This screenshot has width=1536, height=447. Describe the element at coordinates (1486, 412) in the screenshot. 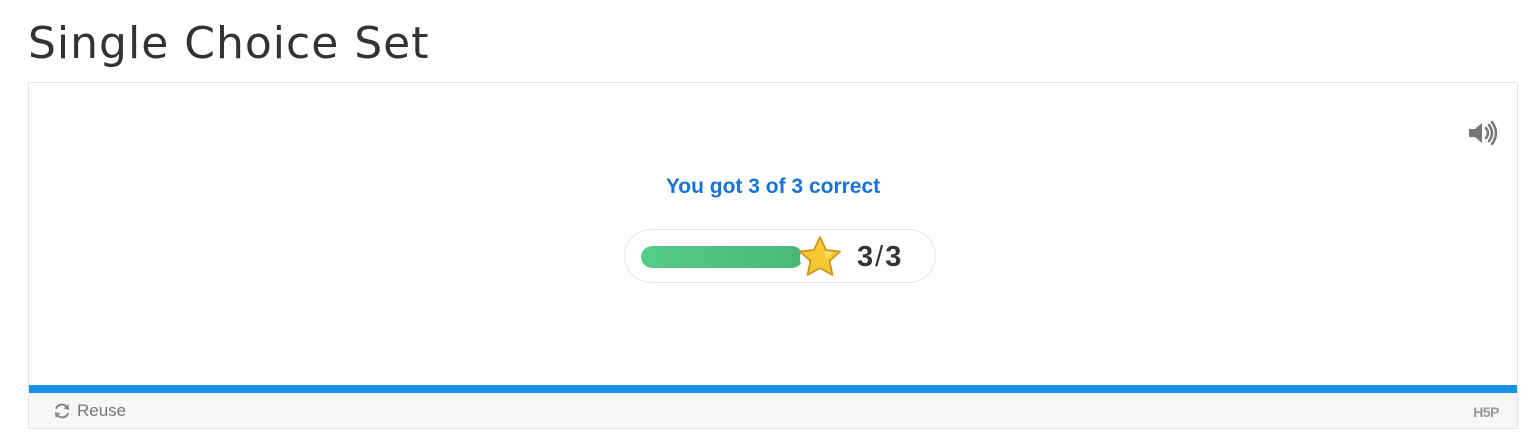

I see `h5p-logo: H5P` at that location.